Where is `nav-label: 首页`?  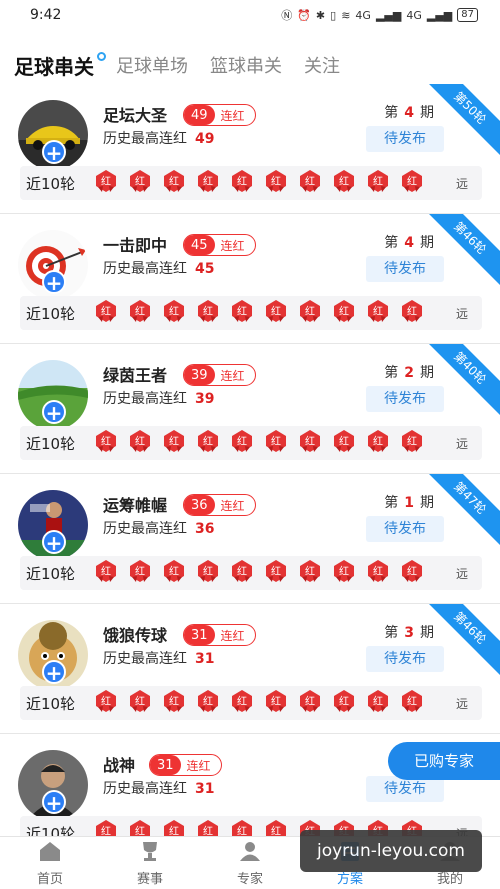
nav-label: 首页 is located at coordinates (49, 879).